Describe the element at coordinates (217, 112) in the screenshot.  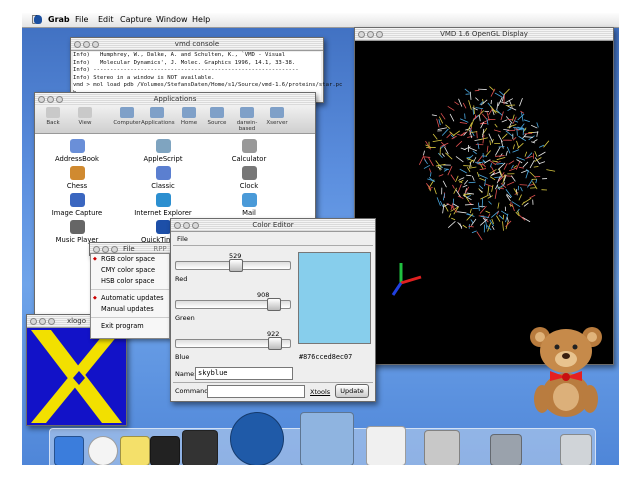
I see `source-icon` at that location.